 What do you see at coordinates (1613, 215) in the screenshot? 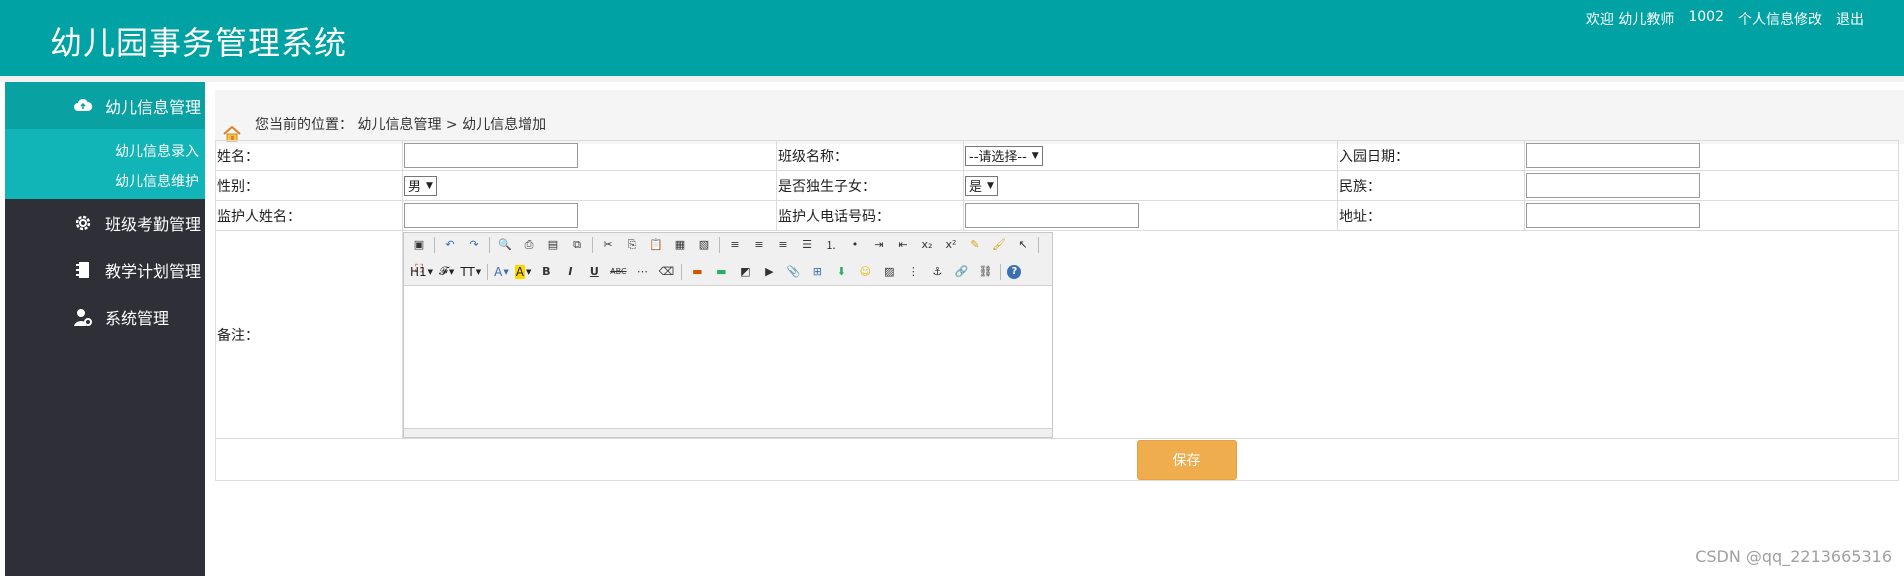
I see `address-input` at bounding box center [1613, 215].